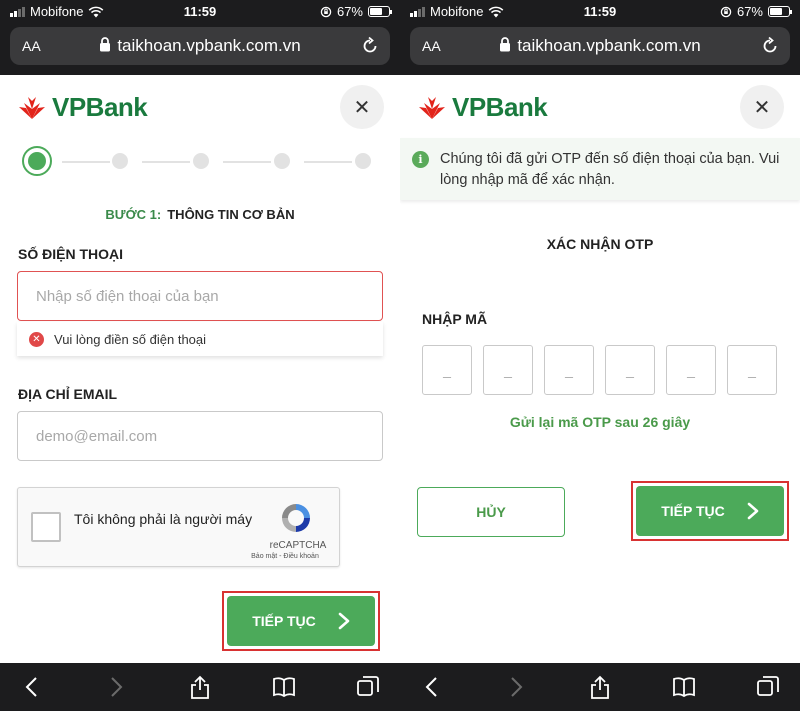  I want to click on phone-error-text: Vui lòng điền số điện thoại, so click(130, 339).